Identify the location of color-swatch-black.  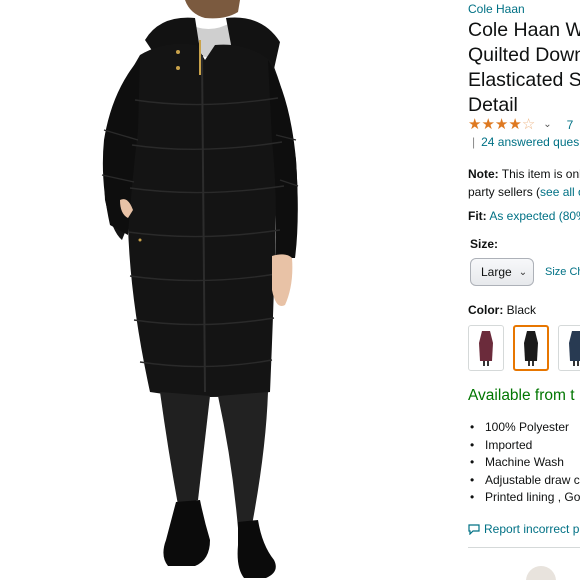
(531, 348).